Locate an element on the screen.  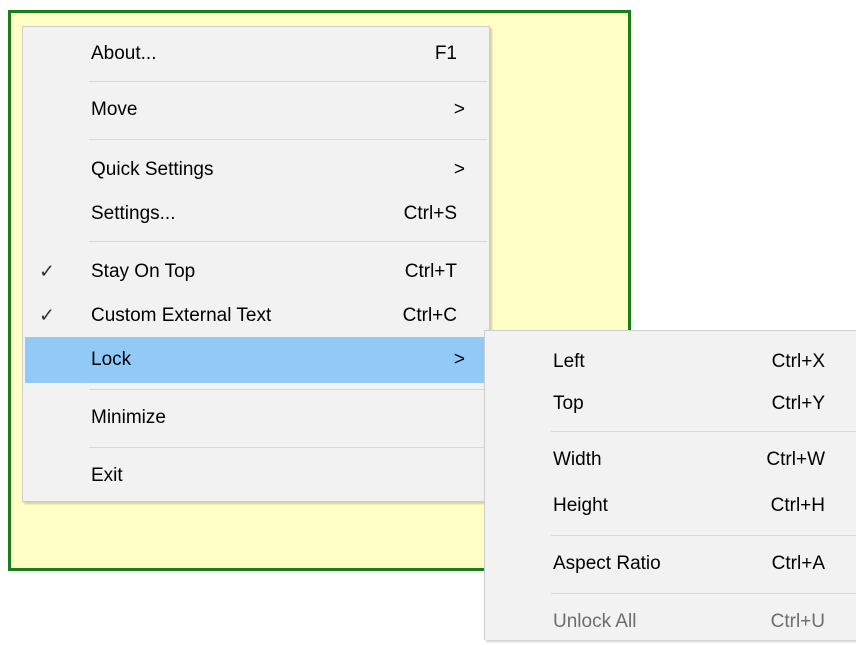
submenu-item-height: Height Ctrl+H is located at coordinates (671, 506).